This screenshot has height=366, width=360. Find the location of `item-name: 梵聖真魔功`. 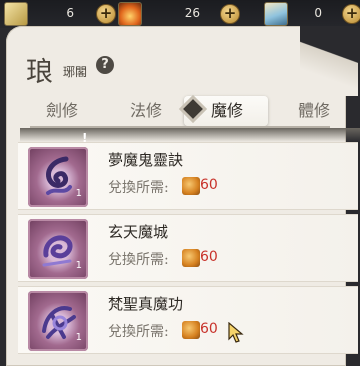

item-name: 梵聖真魔功 is located at coordinates (146, 304).